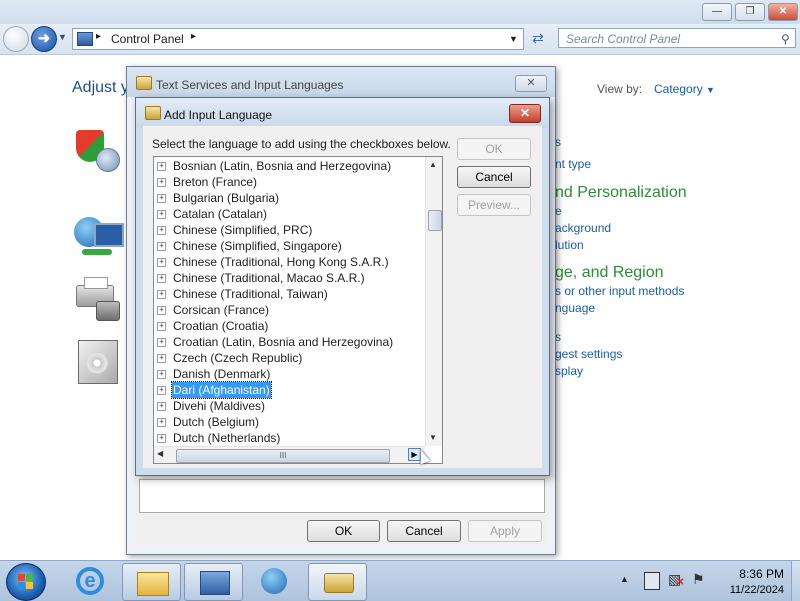  I want to click on search-icon: ⚲, so click(785, 39).